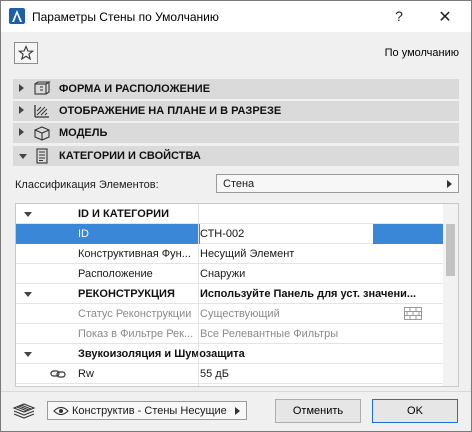 The image size is (472, 432). Describe the element at coordinates (399, 17) in the screenshot. I see `help-button: ?` at that location.